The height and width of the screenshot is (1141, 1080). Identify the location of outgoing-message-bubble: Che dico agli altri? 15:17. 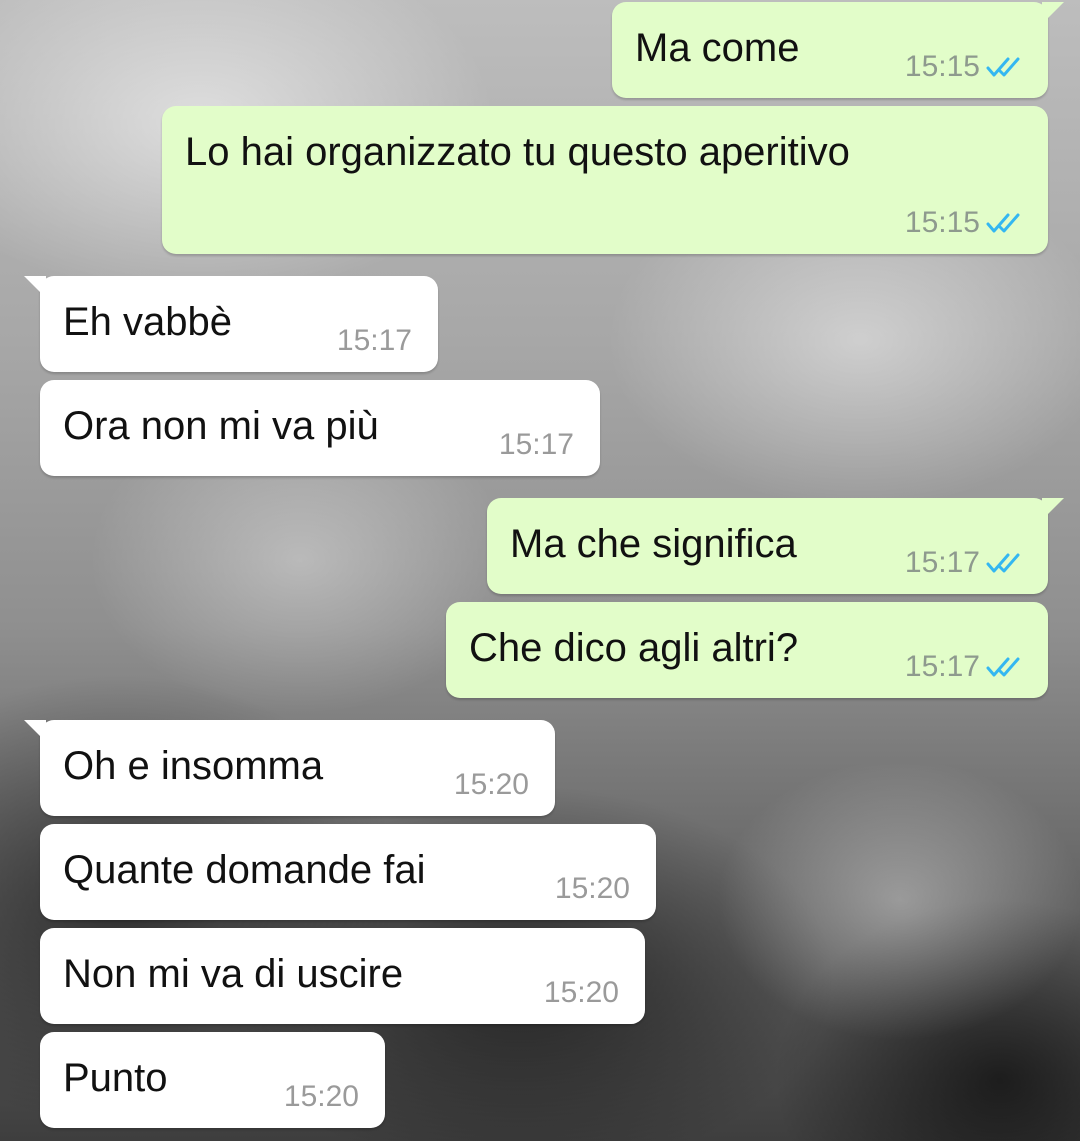
(747, 650).